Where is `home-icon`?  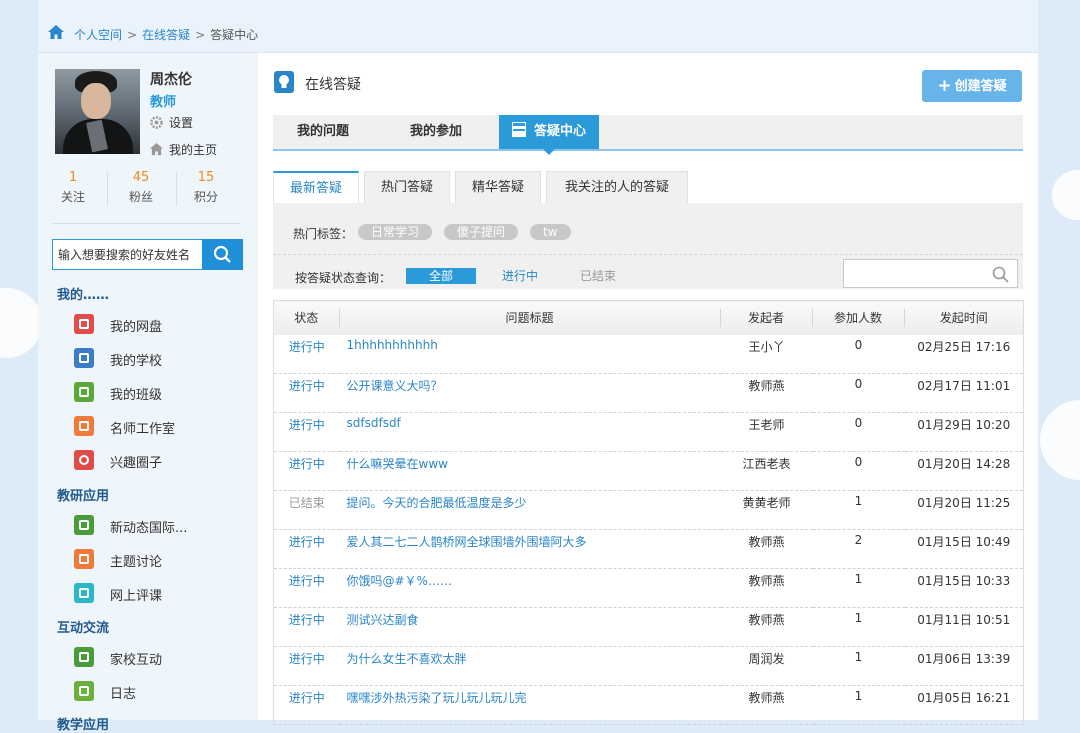 home-icon is located at coordinates (56, 32).